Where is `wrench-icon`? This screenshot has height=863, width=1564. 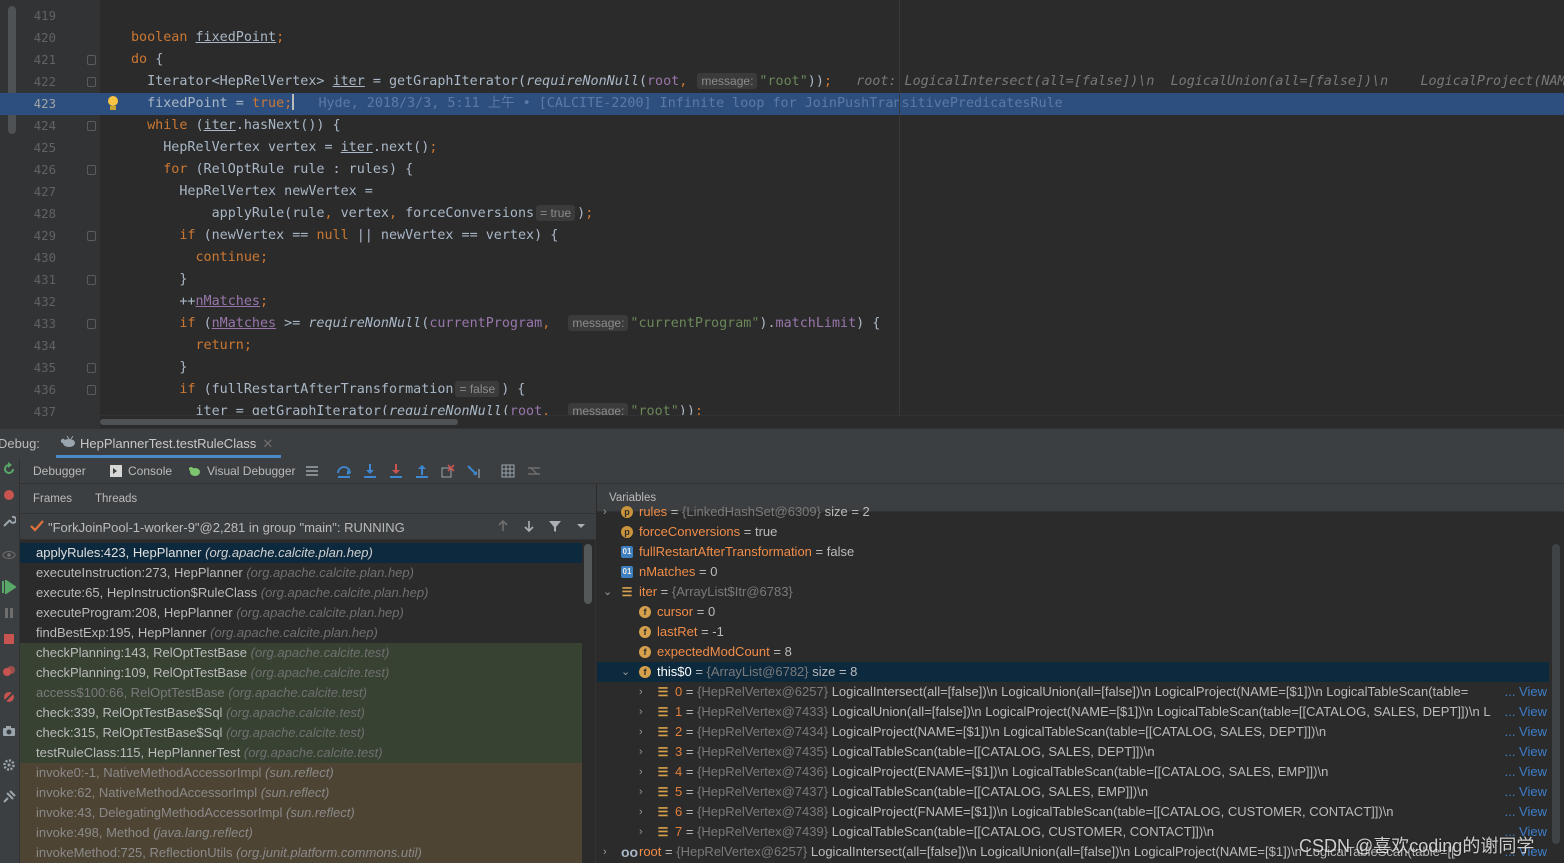 wrench-icon is located at coordinates (9, 521).